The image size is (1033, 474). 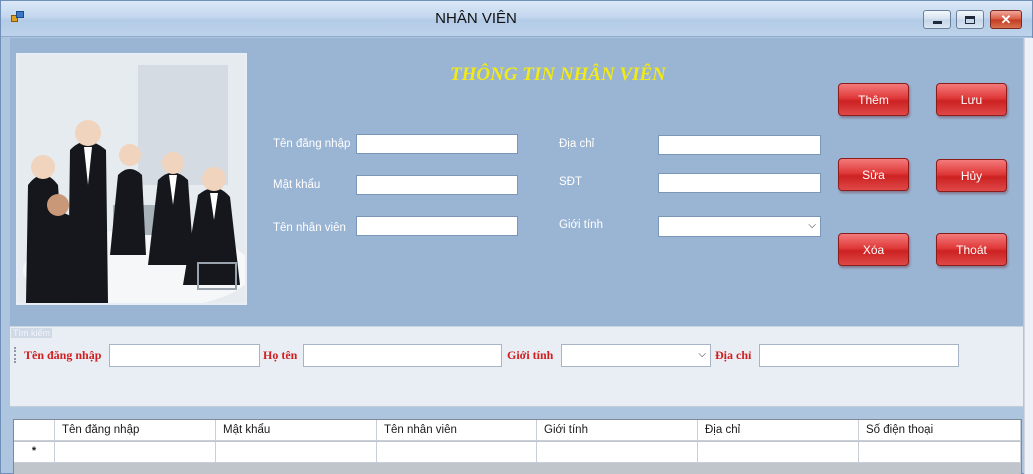 What do you see at coordinates (873, 99) in the screenshot?
I see `add-button: Thêm` at bounding box center [873, 99].